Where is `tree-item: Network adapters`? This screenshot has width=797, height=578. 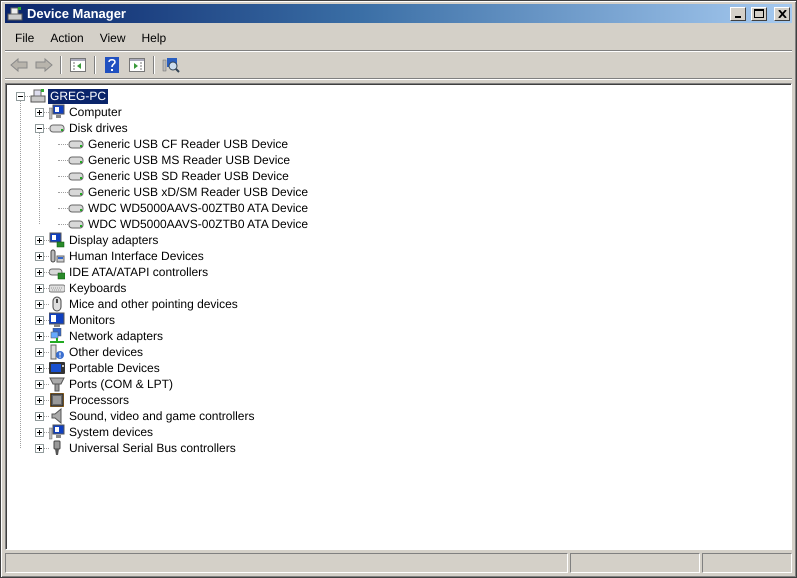 tree-item: Network adapters is located at coordinates (116, 336).